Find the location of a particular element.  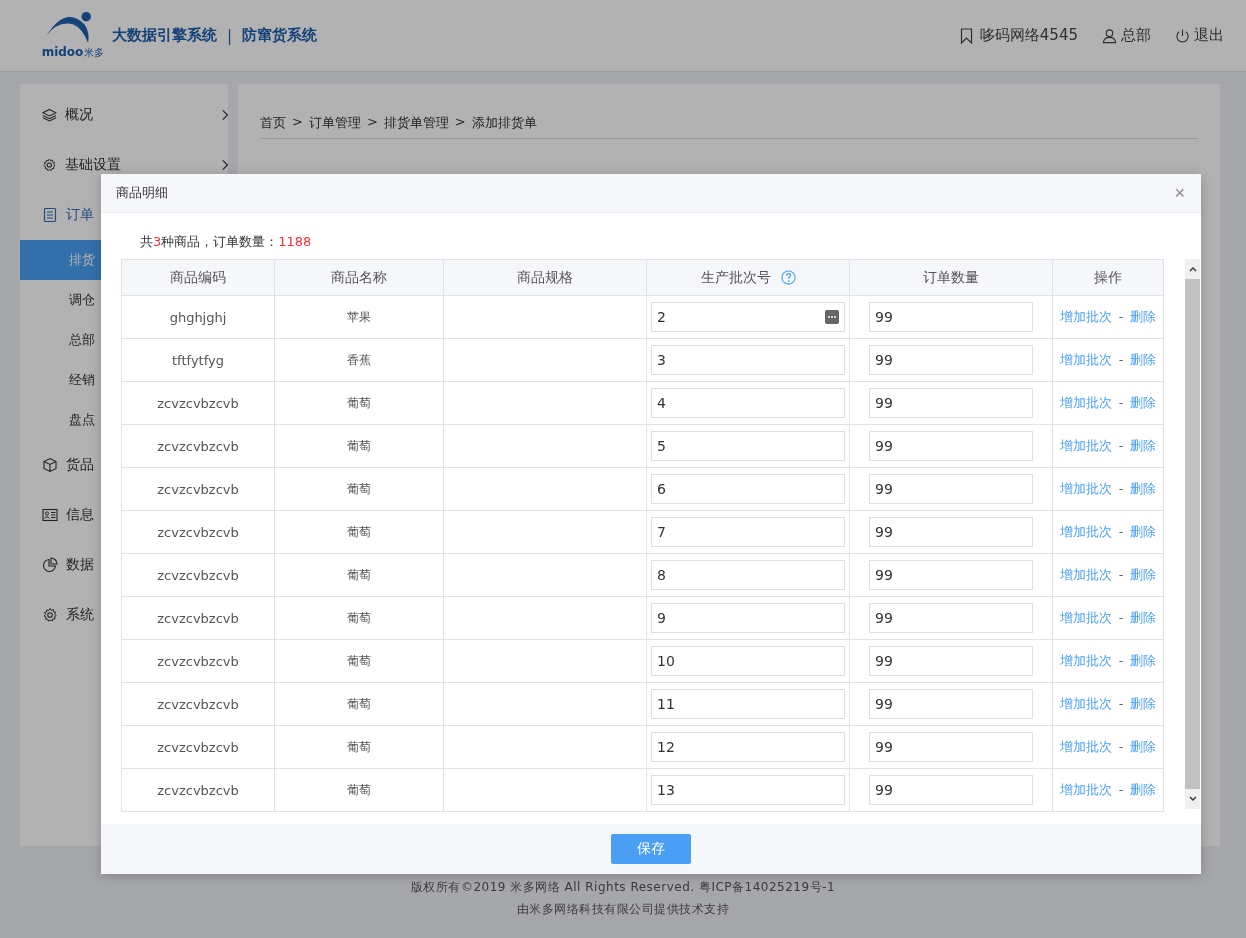

footer-text: 由米多网络科技有限公司提供技术支持 is located at coordinates (623, 909).